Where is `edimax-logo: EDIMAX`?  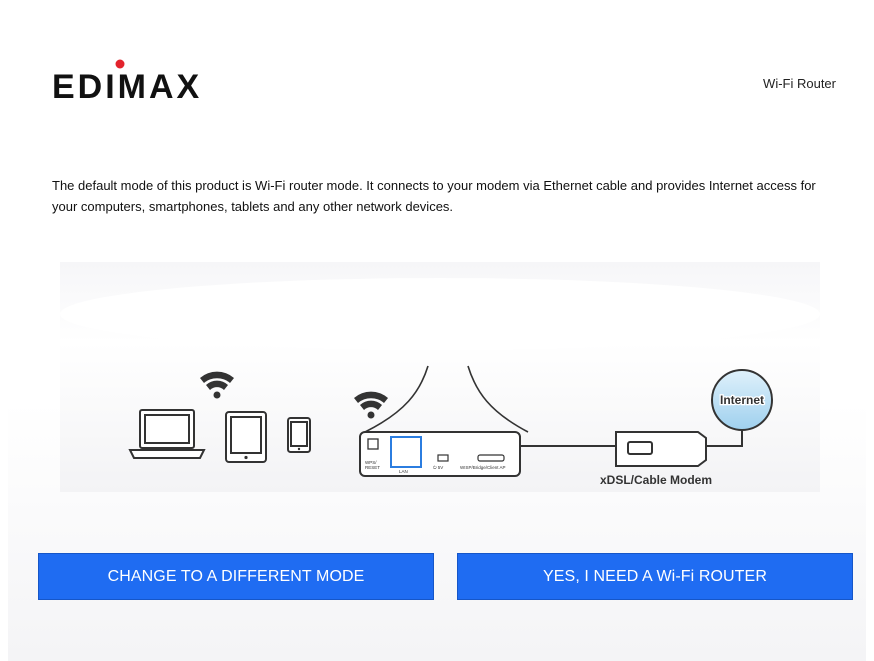 edimax-logo: EDIMAX is located at coordinates (127, 80).